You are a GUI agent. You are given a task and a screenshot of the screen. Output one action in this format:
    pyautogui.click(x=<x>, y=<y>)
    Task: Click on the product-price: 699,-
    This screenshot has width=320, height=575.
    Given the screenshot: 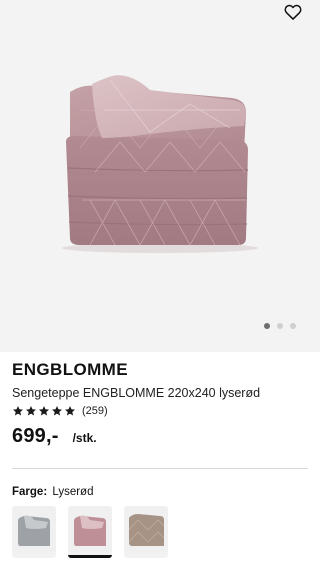 What is the action you would take?
    pyautogui.click(x=35, y=436)
    